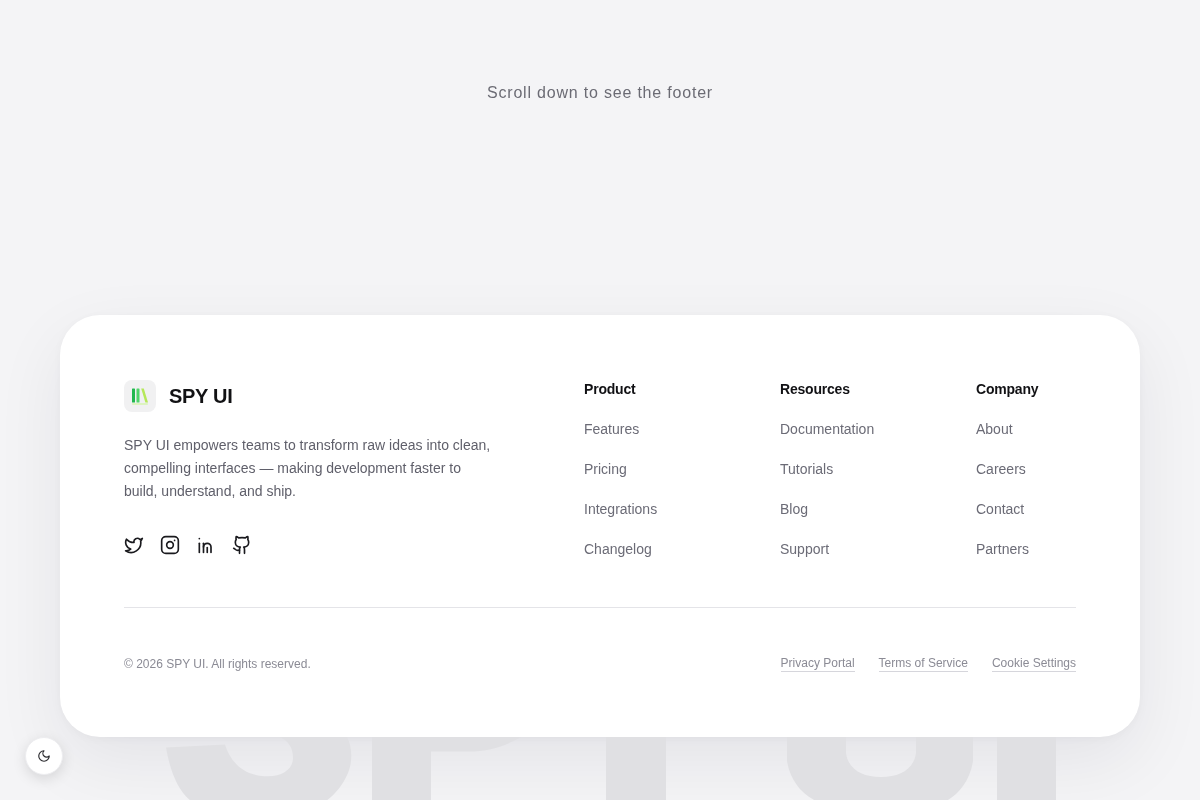 The height and width of the screenshot is (800, 1200). Describe the element at coordinates (621, 509) in the screenshot. I see `footer-link: Integrations` at that location.